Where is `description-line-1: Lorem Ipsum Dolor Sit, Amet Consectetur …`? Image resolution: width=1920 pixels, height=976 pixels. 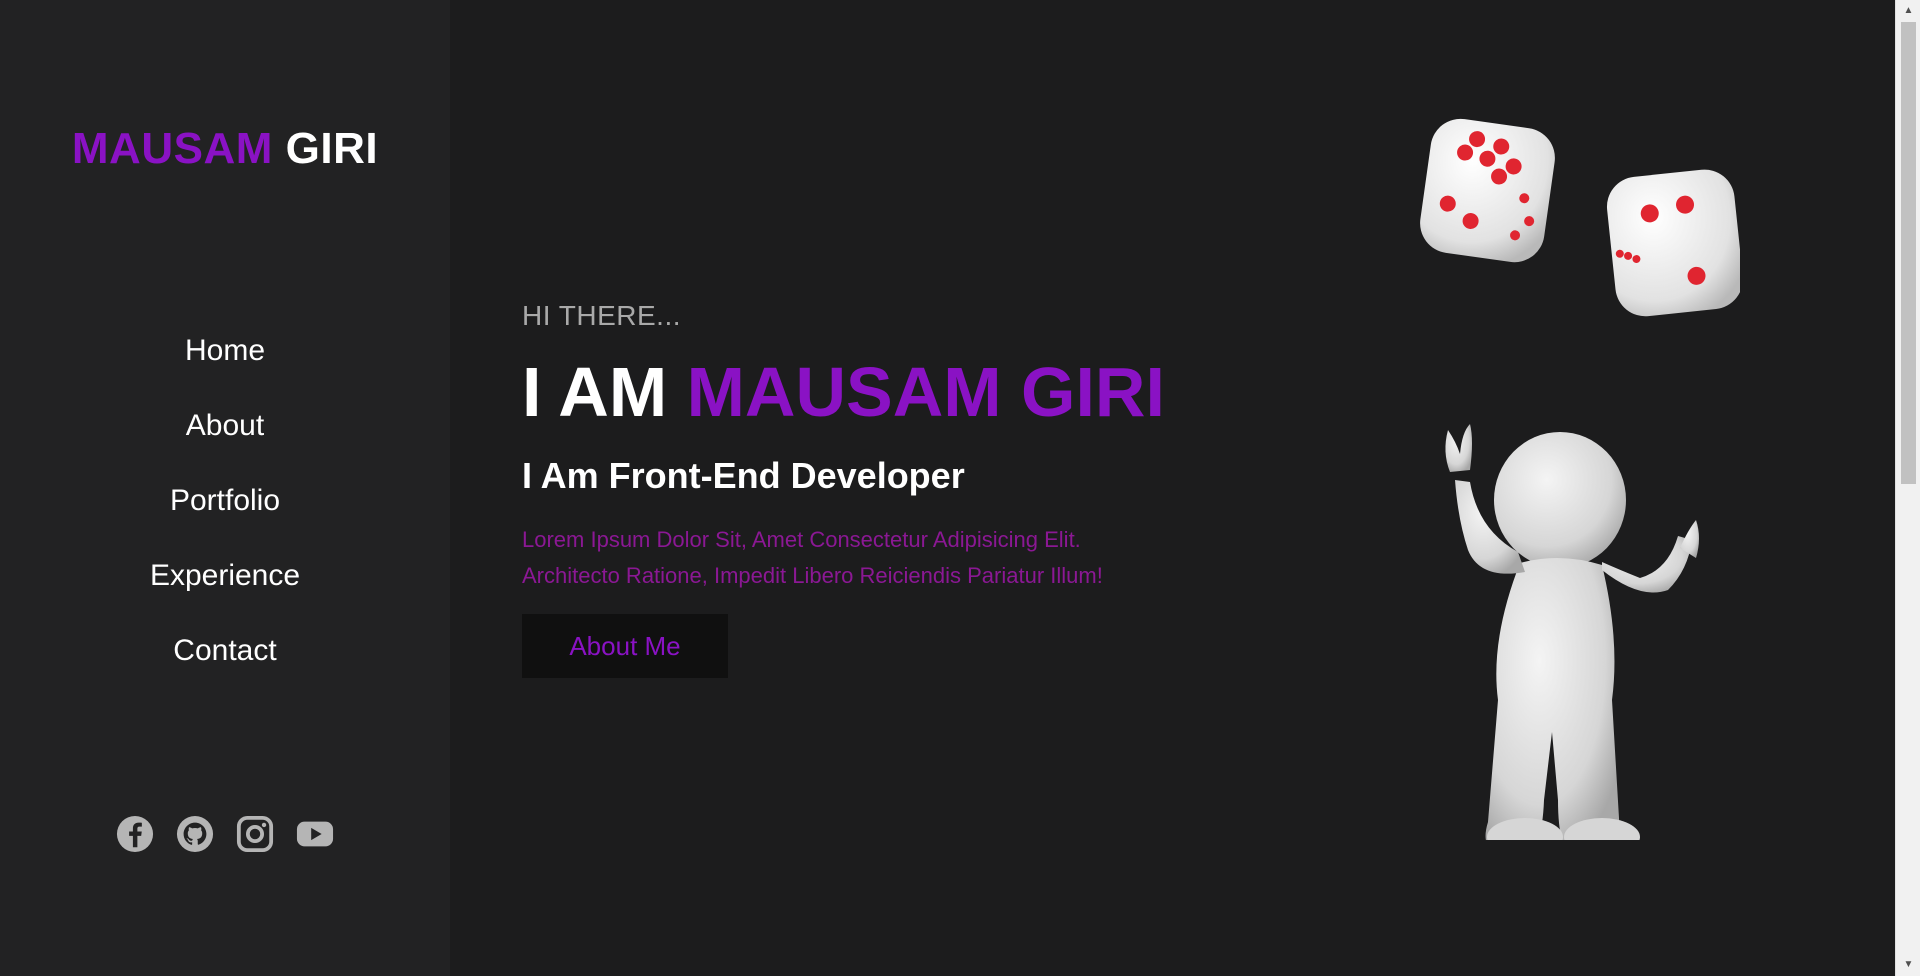
description-line-1: Lorem Ipsum Dolor Sit, Amet Consectetur … is located at coordinates (801, 539).